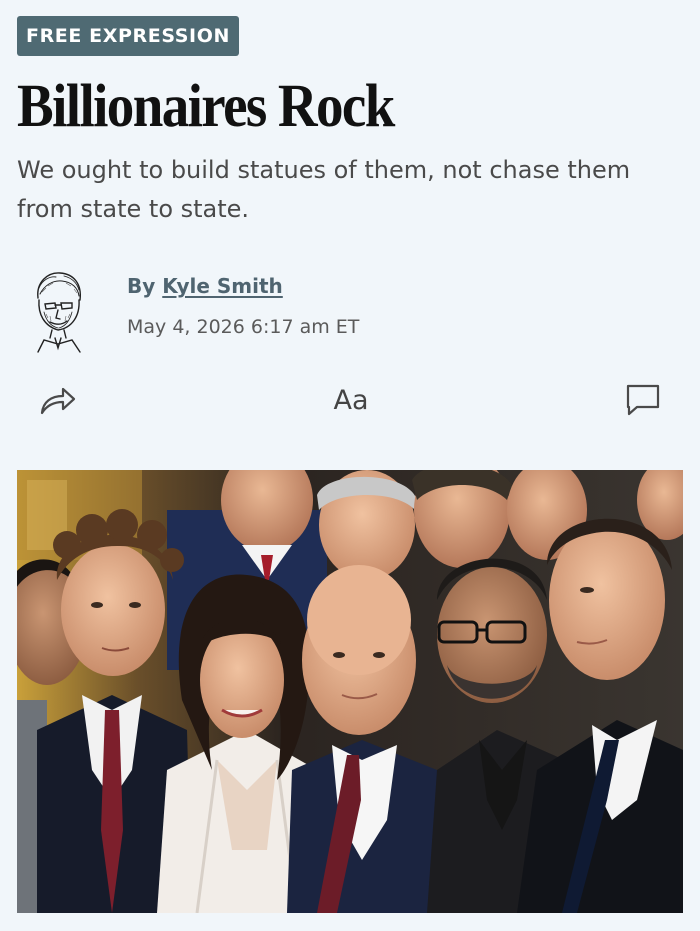  I want to click on publish-timestamp: May 4, 2026 6:17 am ET, so click(243, 327).